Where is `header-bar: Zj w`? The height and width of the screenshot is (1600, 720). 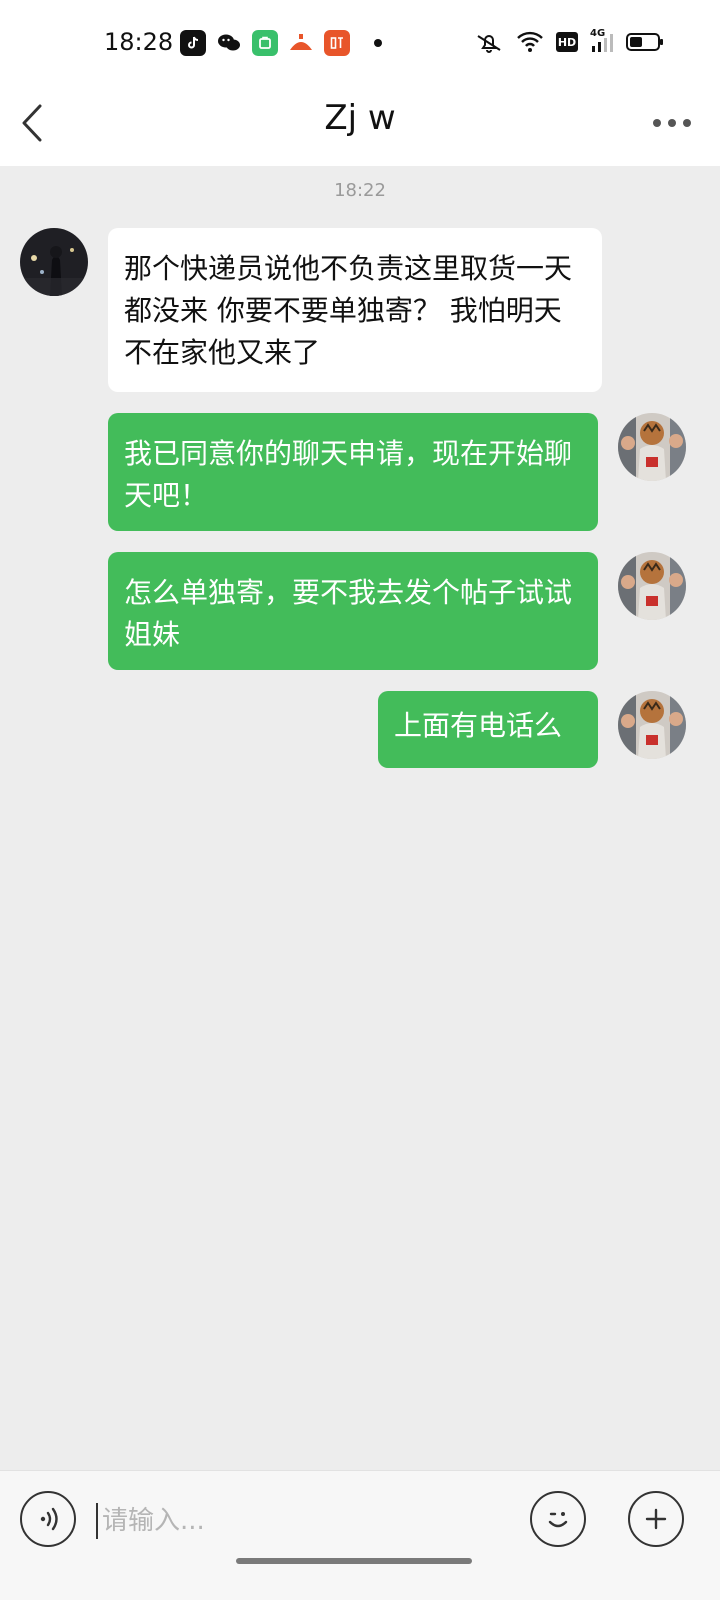 header-bar: Zj w is located at coordinates (360, 123).